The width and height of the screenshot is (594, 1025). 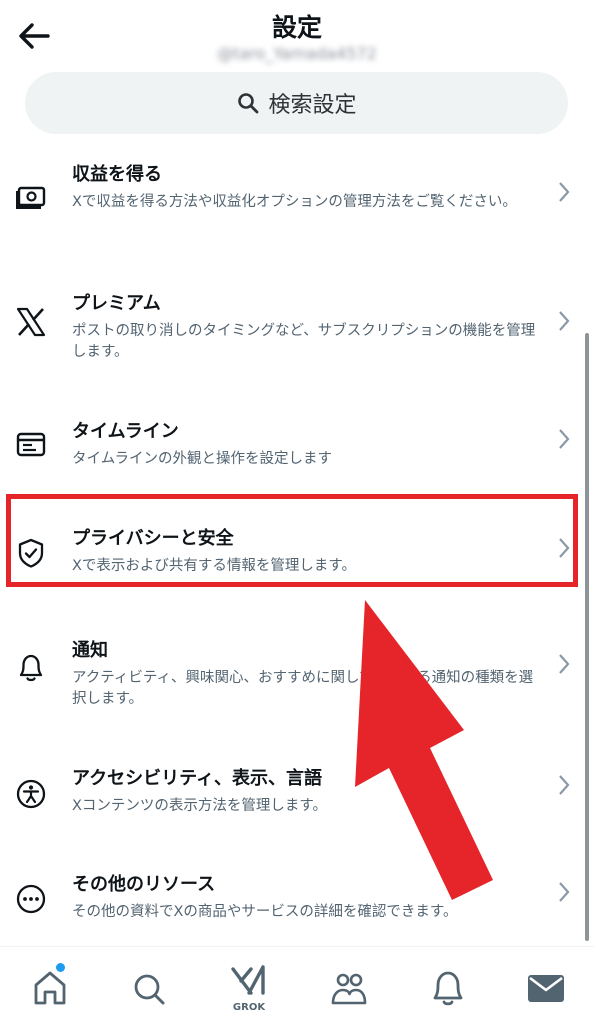 What do you see at coordinates (31, 197) in the screenshot?
I see `monetization-icon` at bounding box center [31, 197].